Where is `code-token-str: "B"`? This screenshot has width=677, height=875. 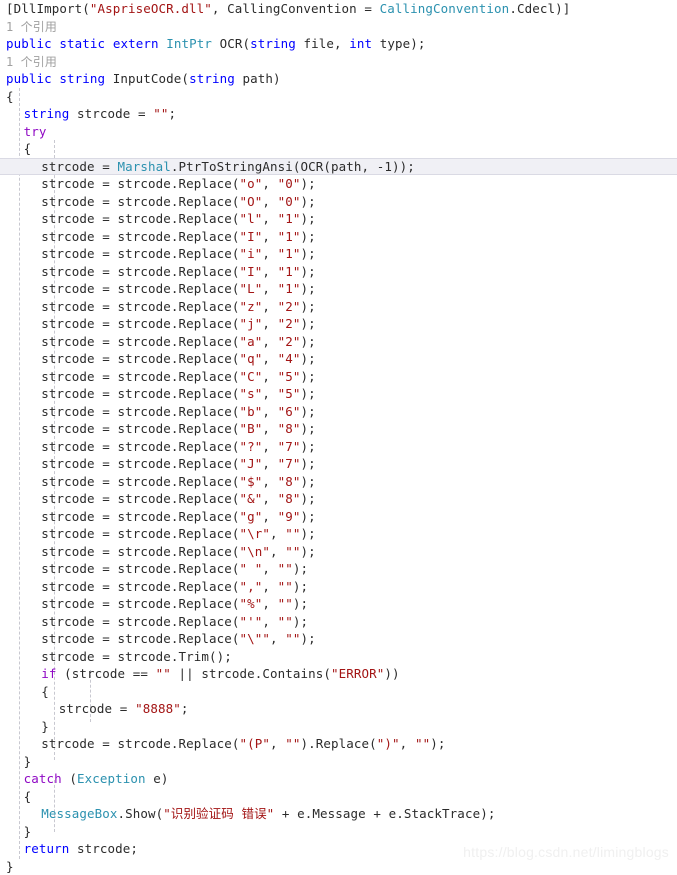
code-token-str: "B" is located at coordinates (250, 428).